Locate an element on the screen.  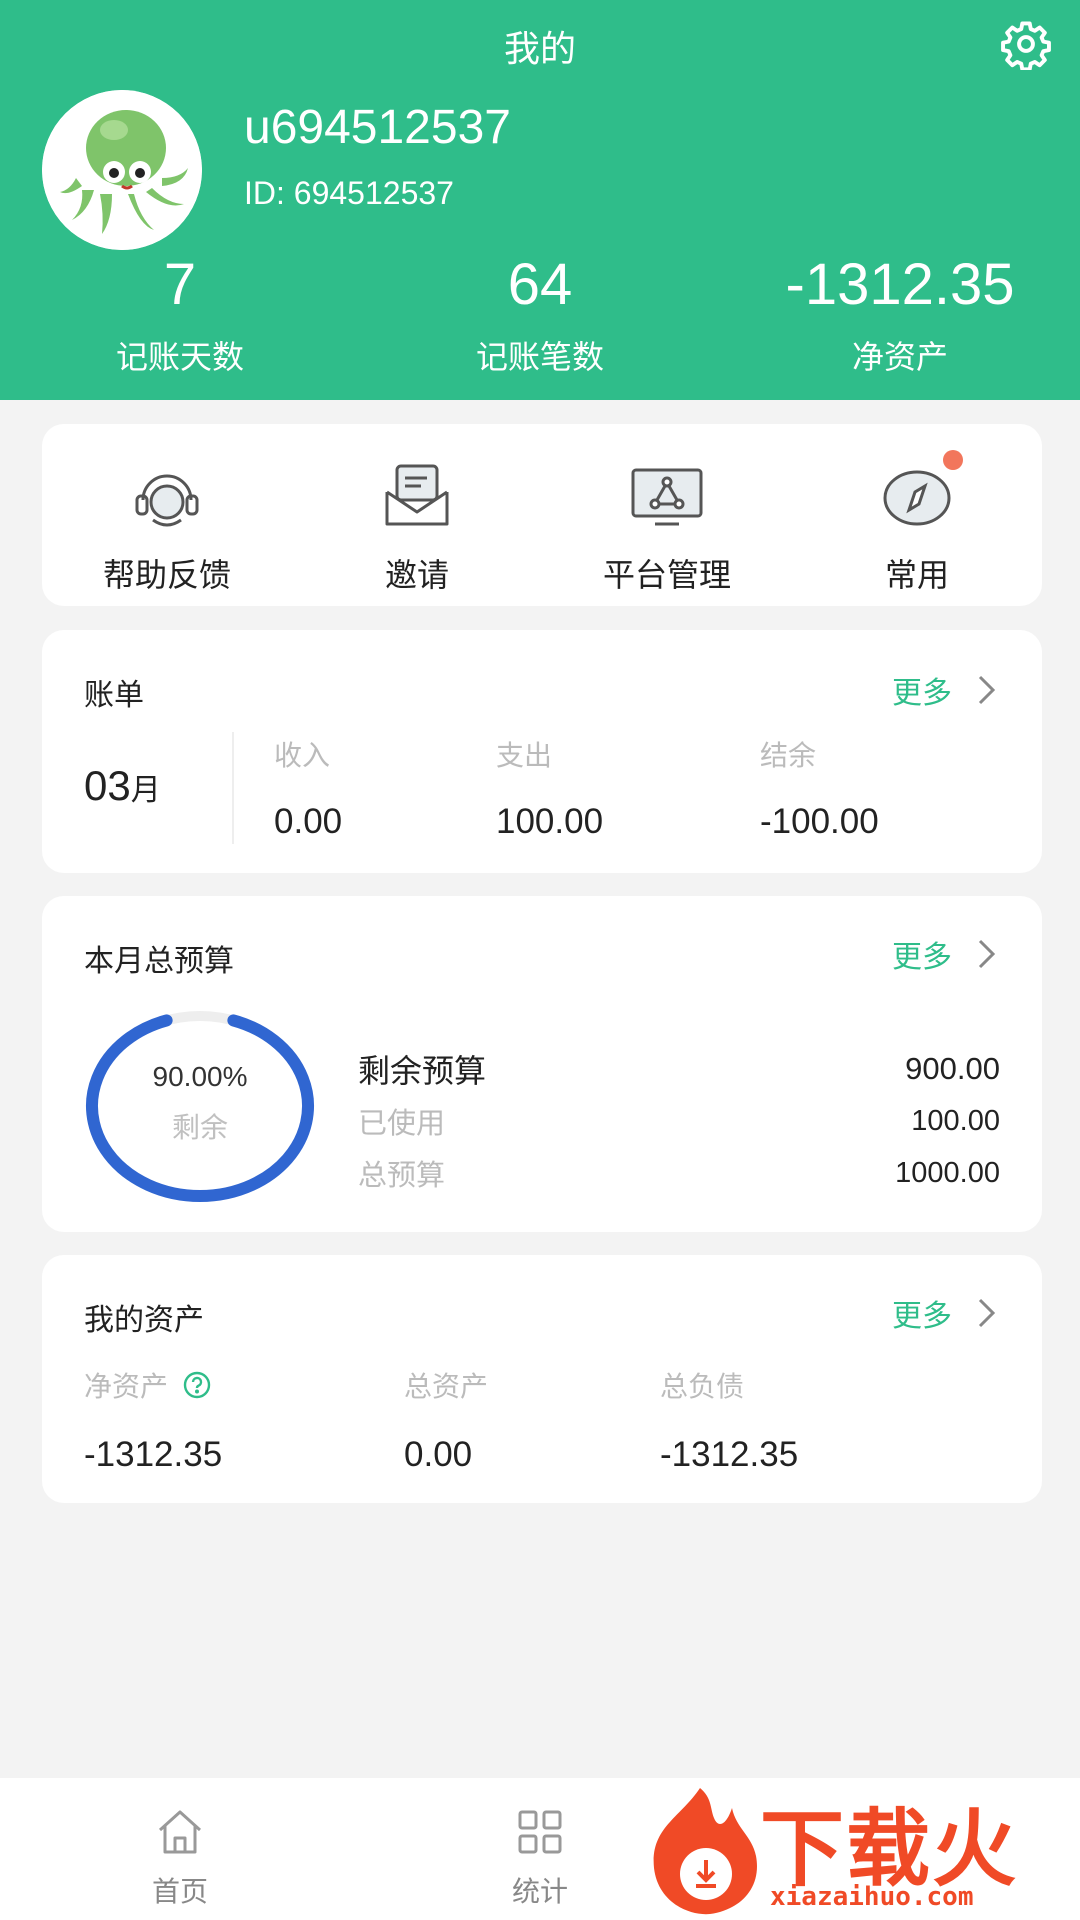
invite-button: 邀请 is located at coordinates (417, 515).